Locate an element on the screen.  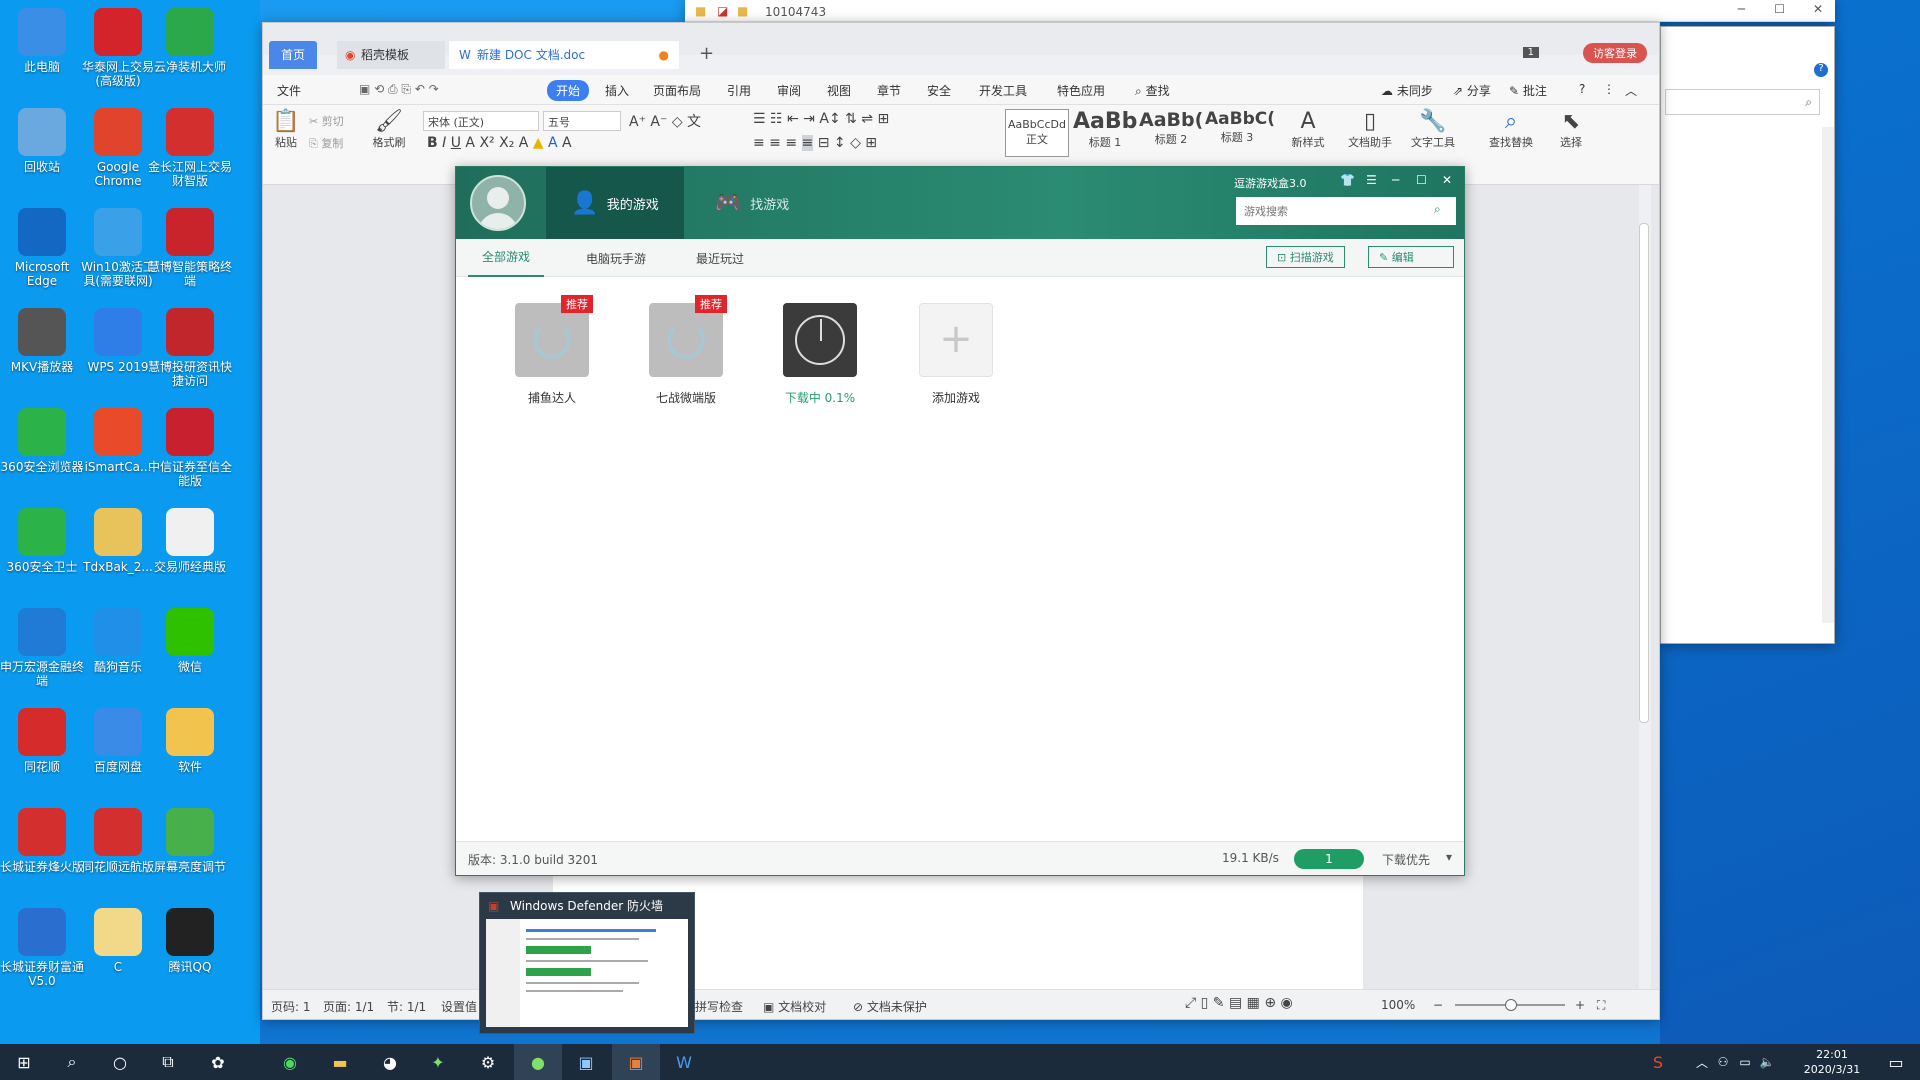
desktop-icon: 此电脑 is located at coordinates (42, 41).